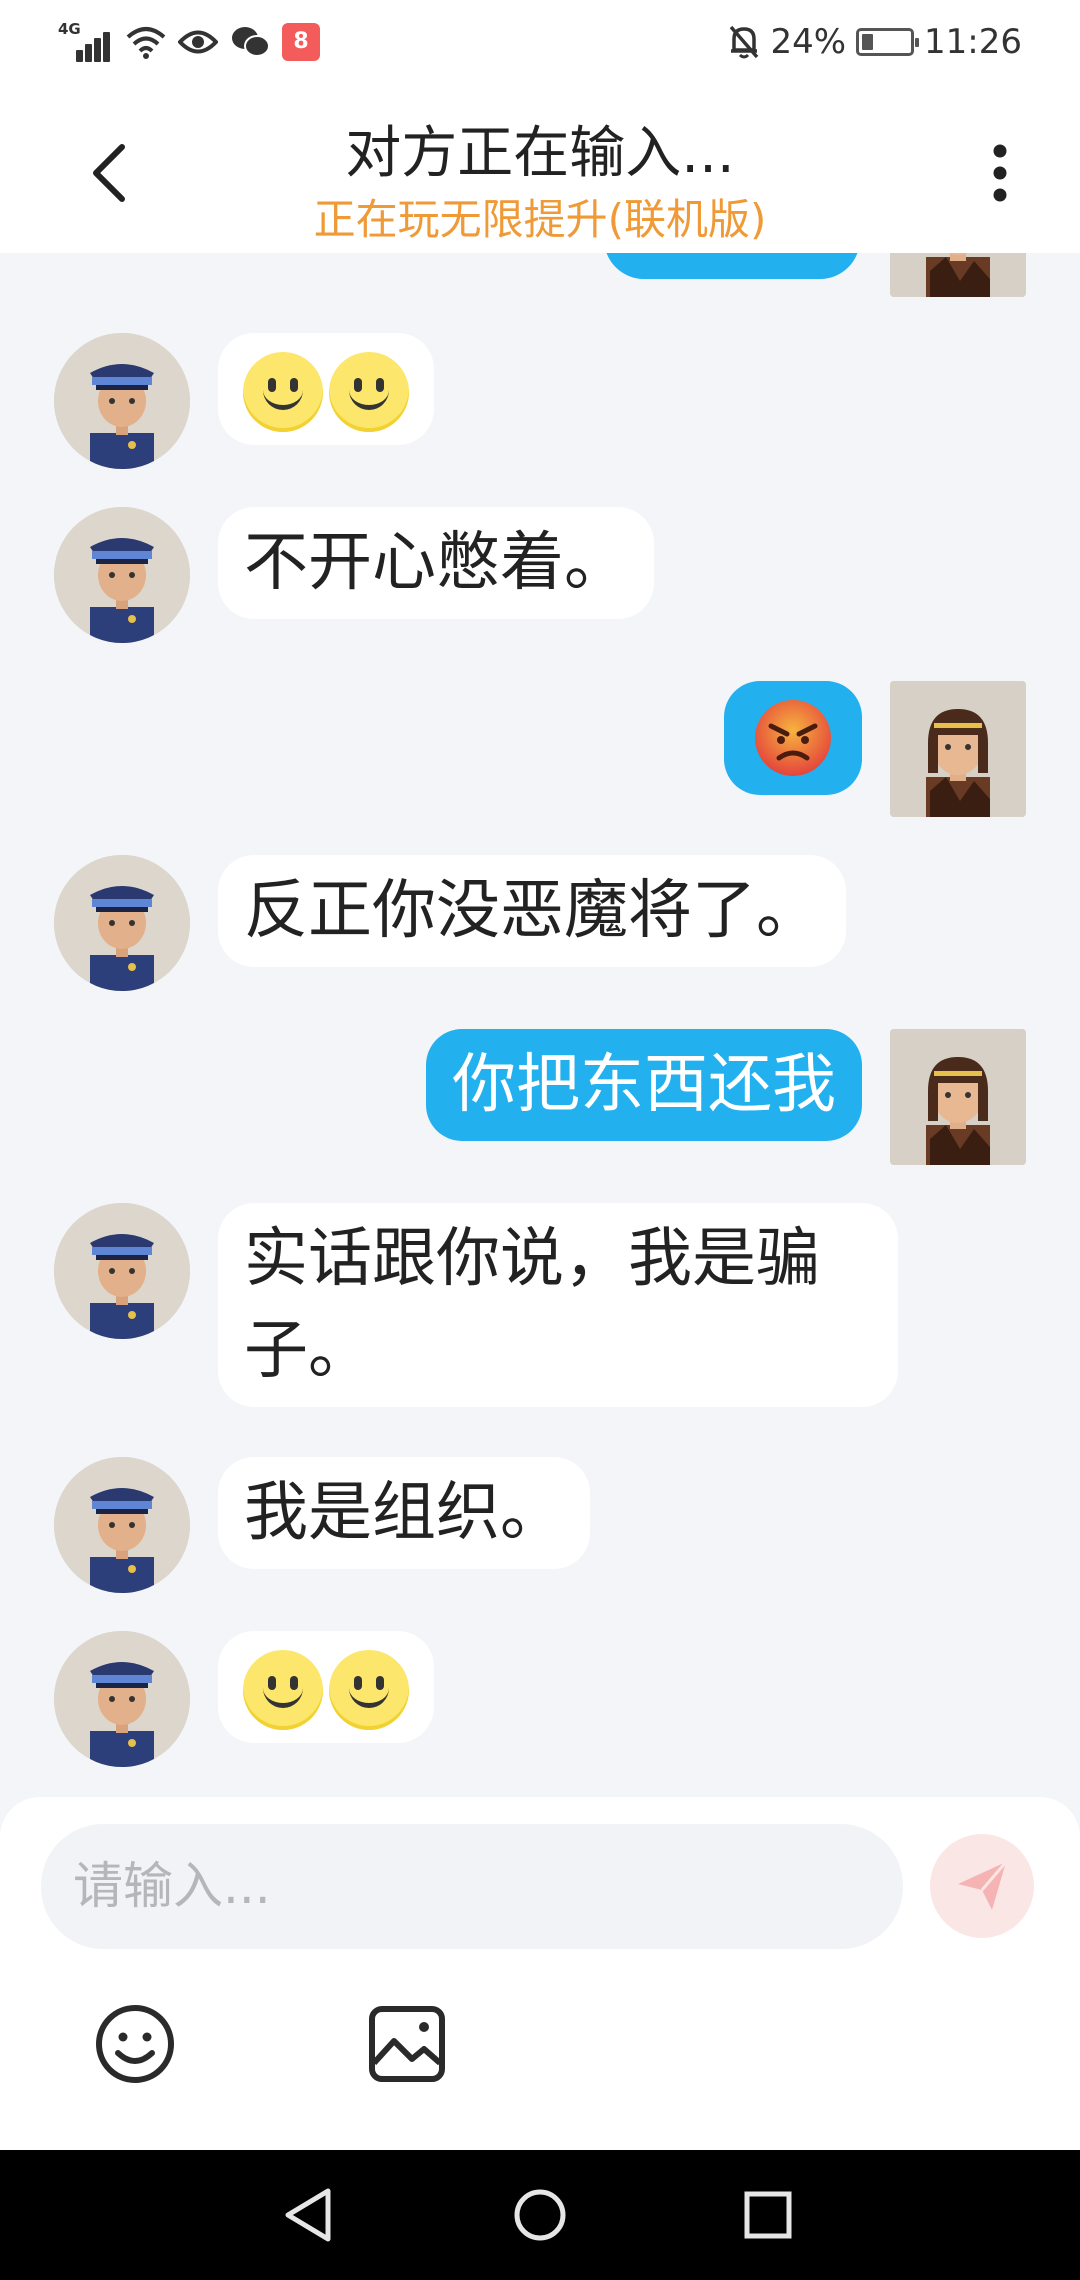 This screenshot has height=2280, width=1080. I want to click on status-left-icons: 4G 8, so click(189, 41).